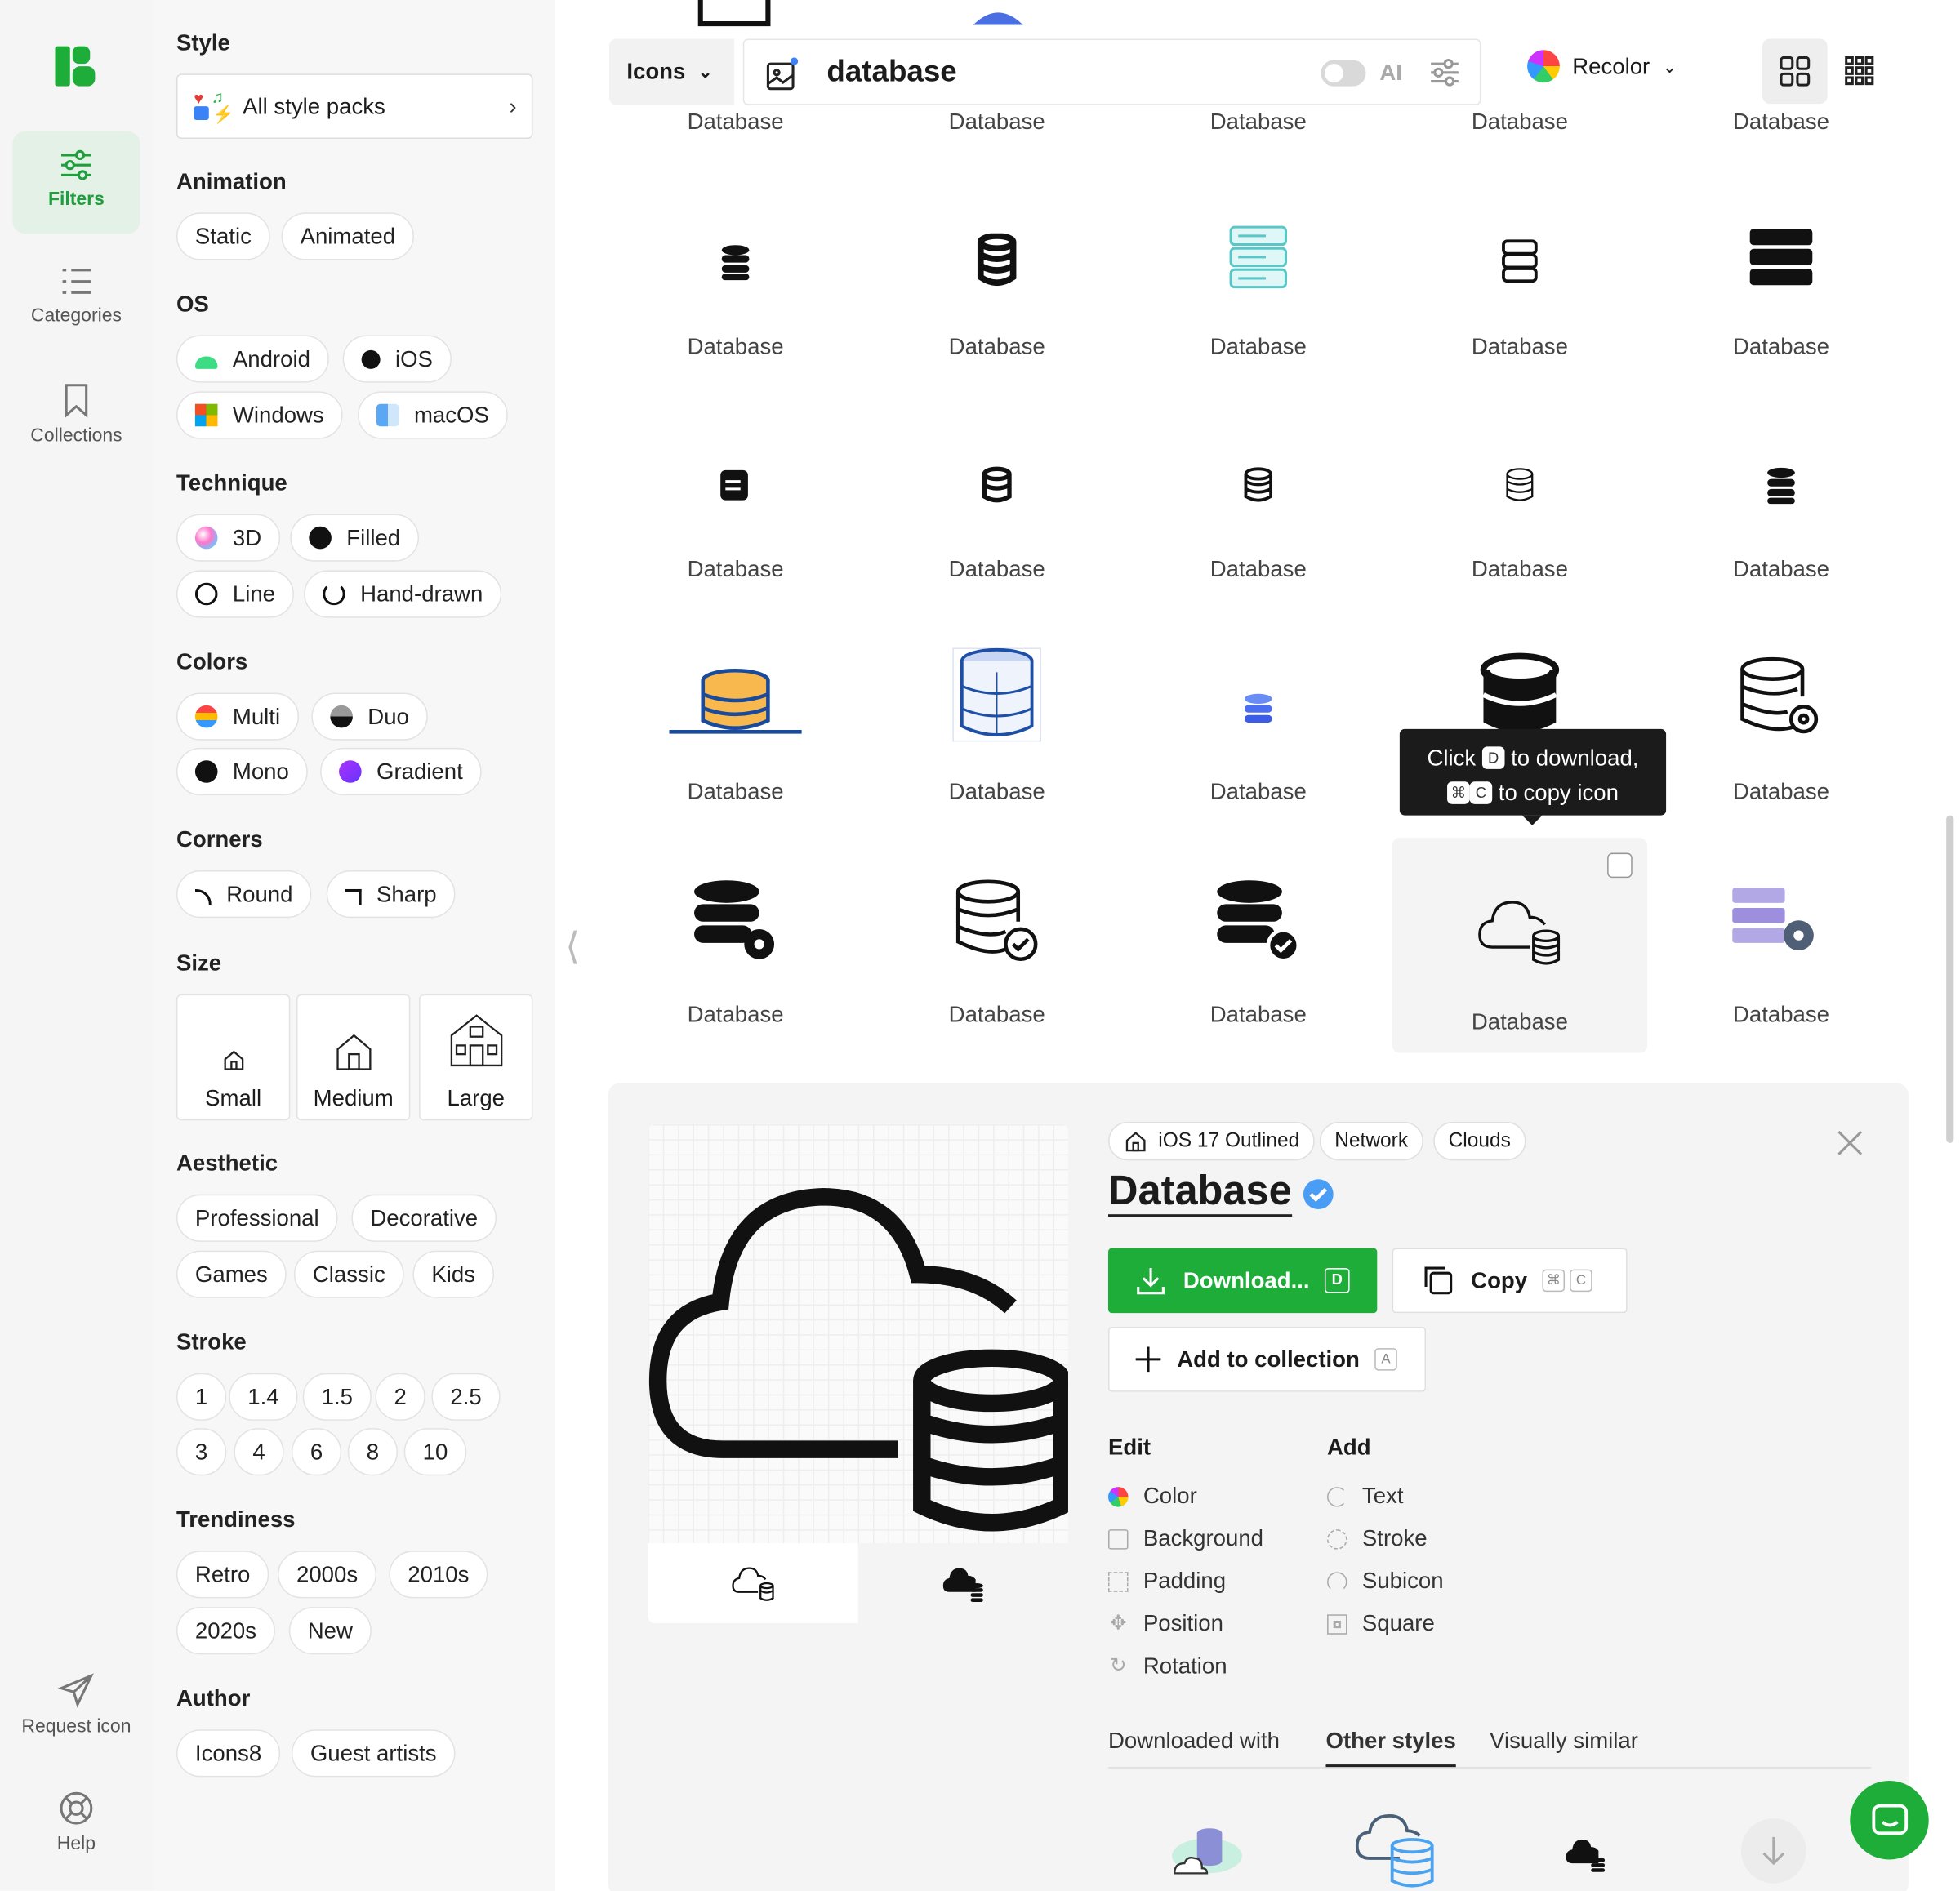 Image resolution: width=1960 pixels, height=1891 pixels. I want to click on edit-color: Color, so click(1152, 1496).